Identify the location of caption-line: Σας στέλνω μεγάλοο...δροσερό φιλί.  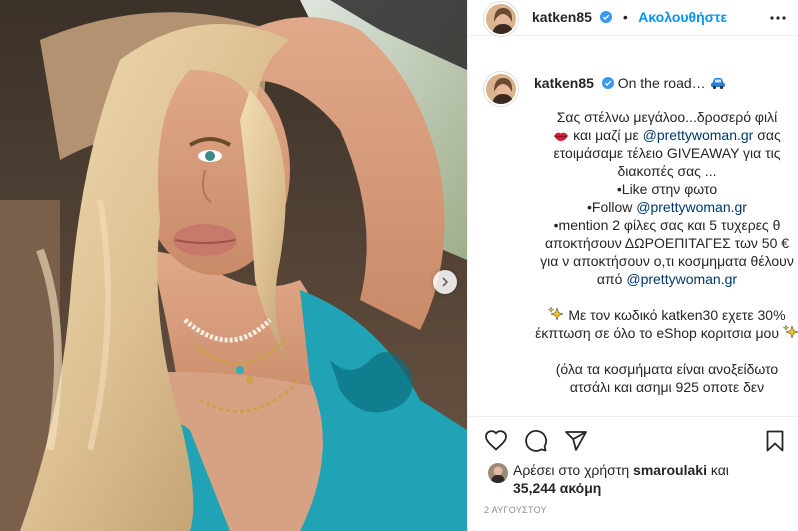
(667, 117).